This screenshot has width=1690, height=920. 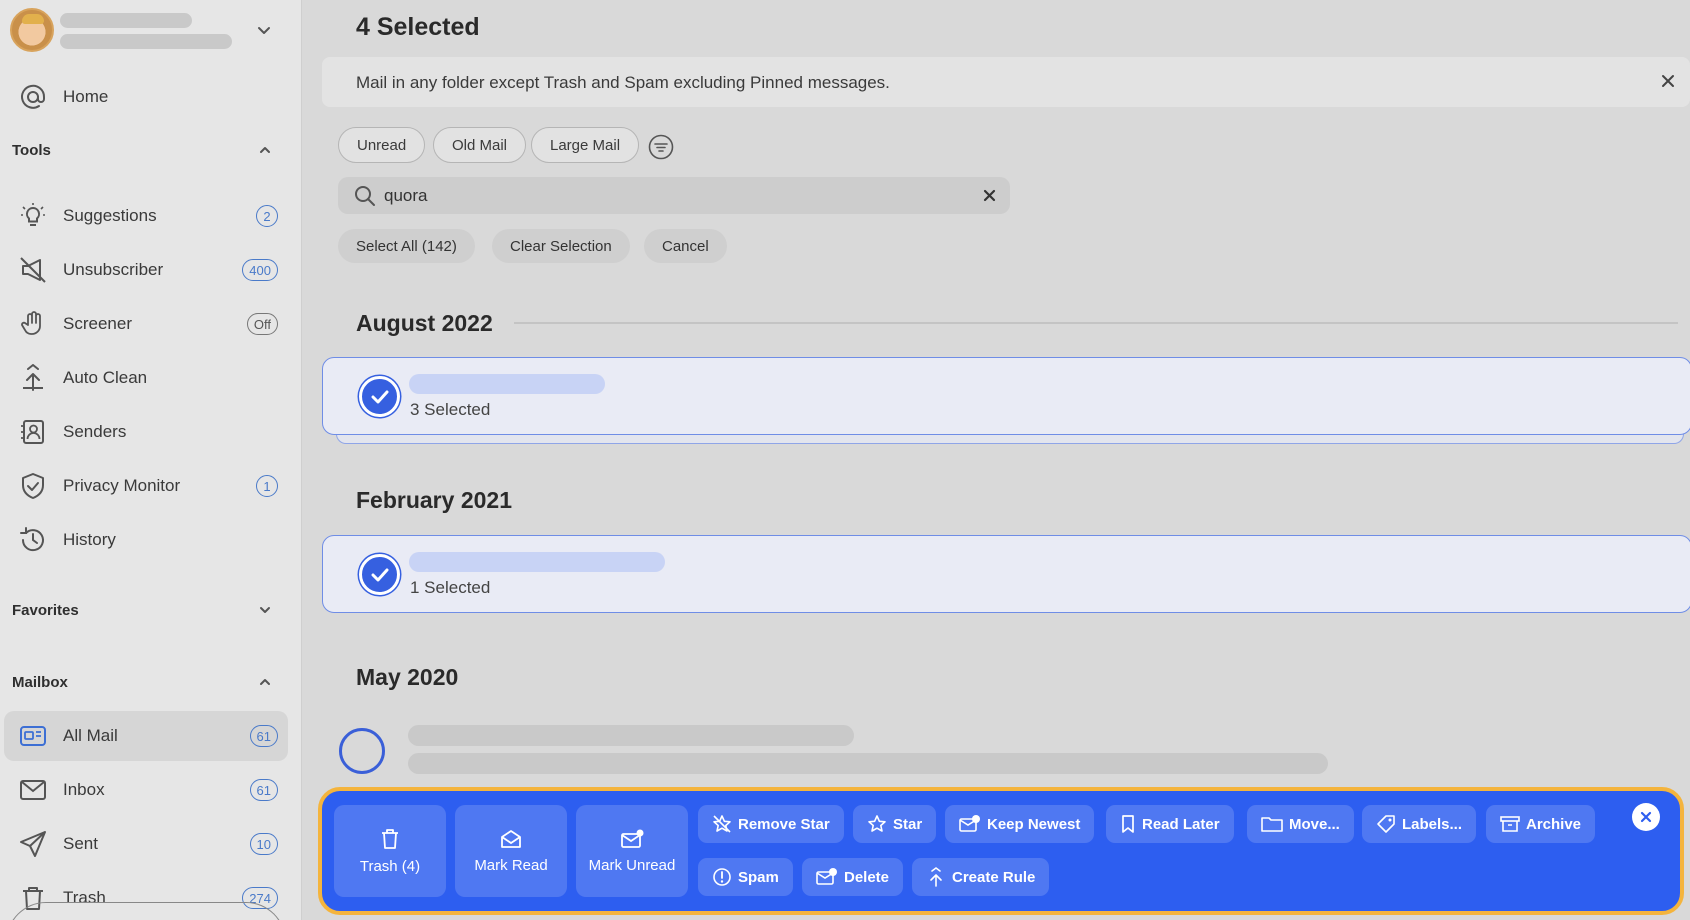 What do you see at coordinates (126, 20) in the screenshot?
I see `account-name-placeholder` at bounding box center [126, 20].